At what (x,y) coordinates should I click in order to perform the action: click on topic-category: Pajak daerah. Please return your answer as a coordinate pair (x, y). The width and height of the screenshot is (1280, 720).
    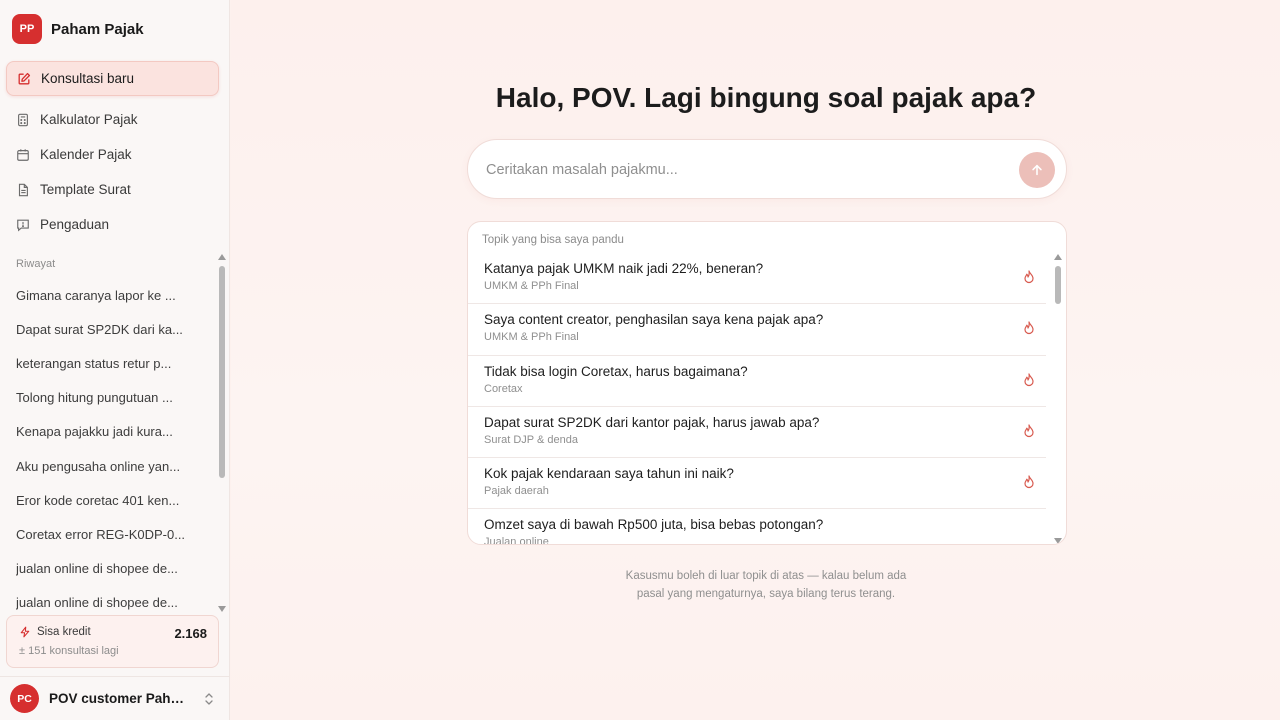
    Looking at the image, I should click on (516, 491).